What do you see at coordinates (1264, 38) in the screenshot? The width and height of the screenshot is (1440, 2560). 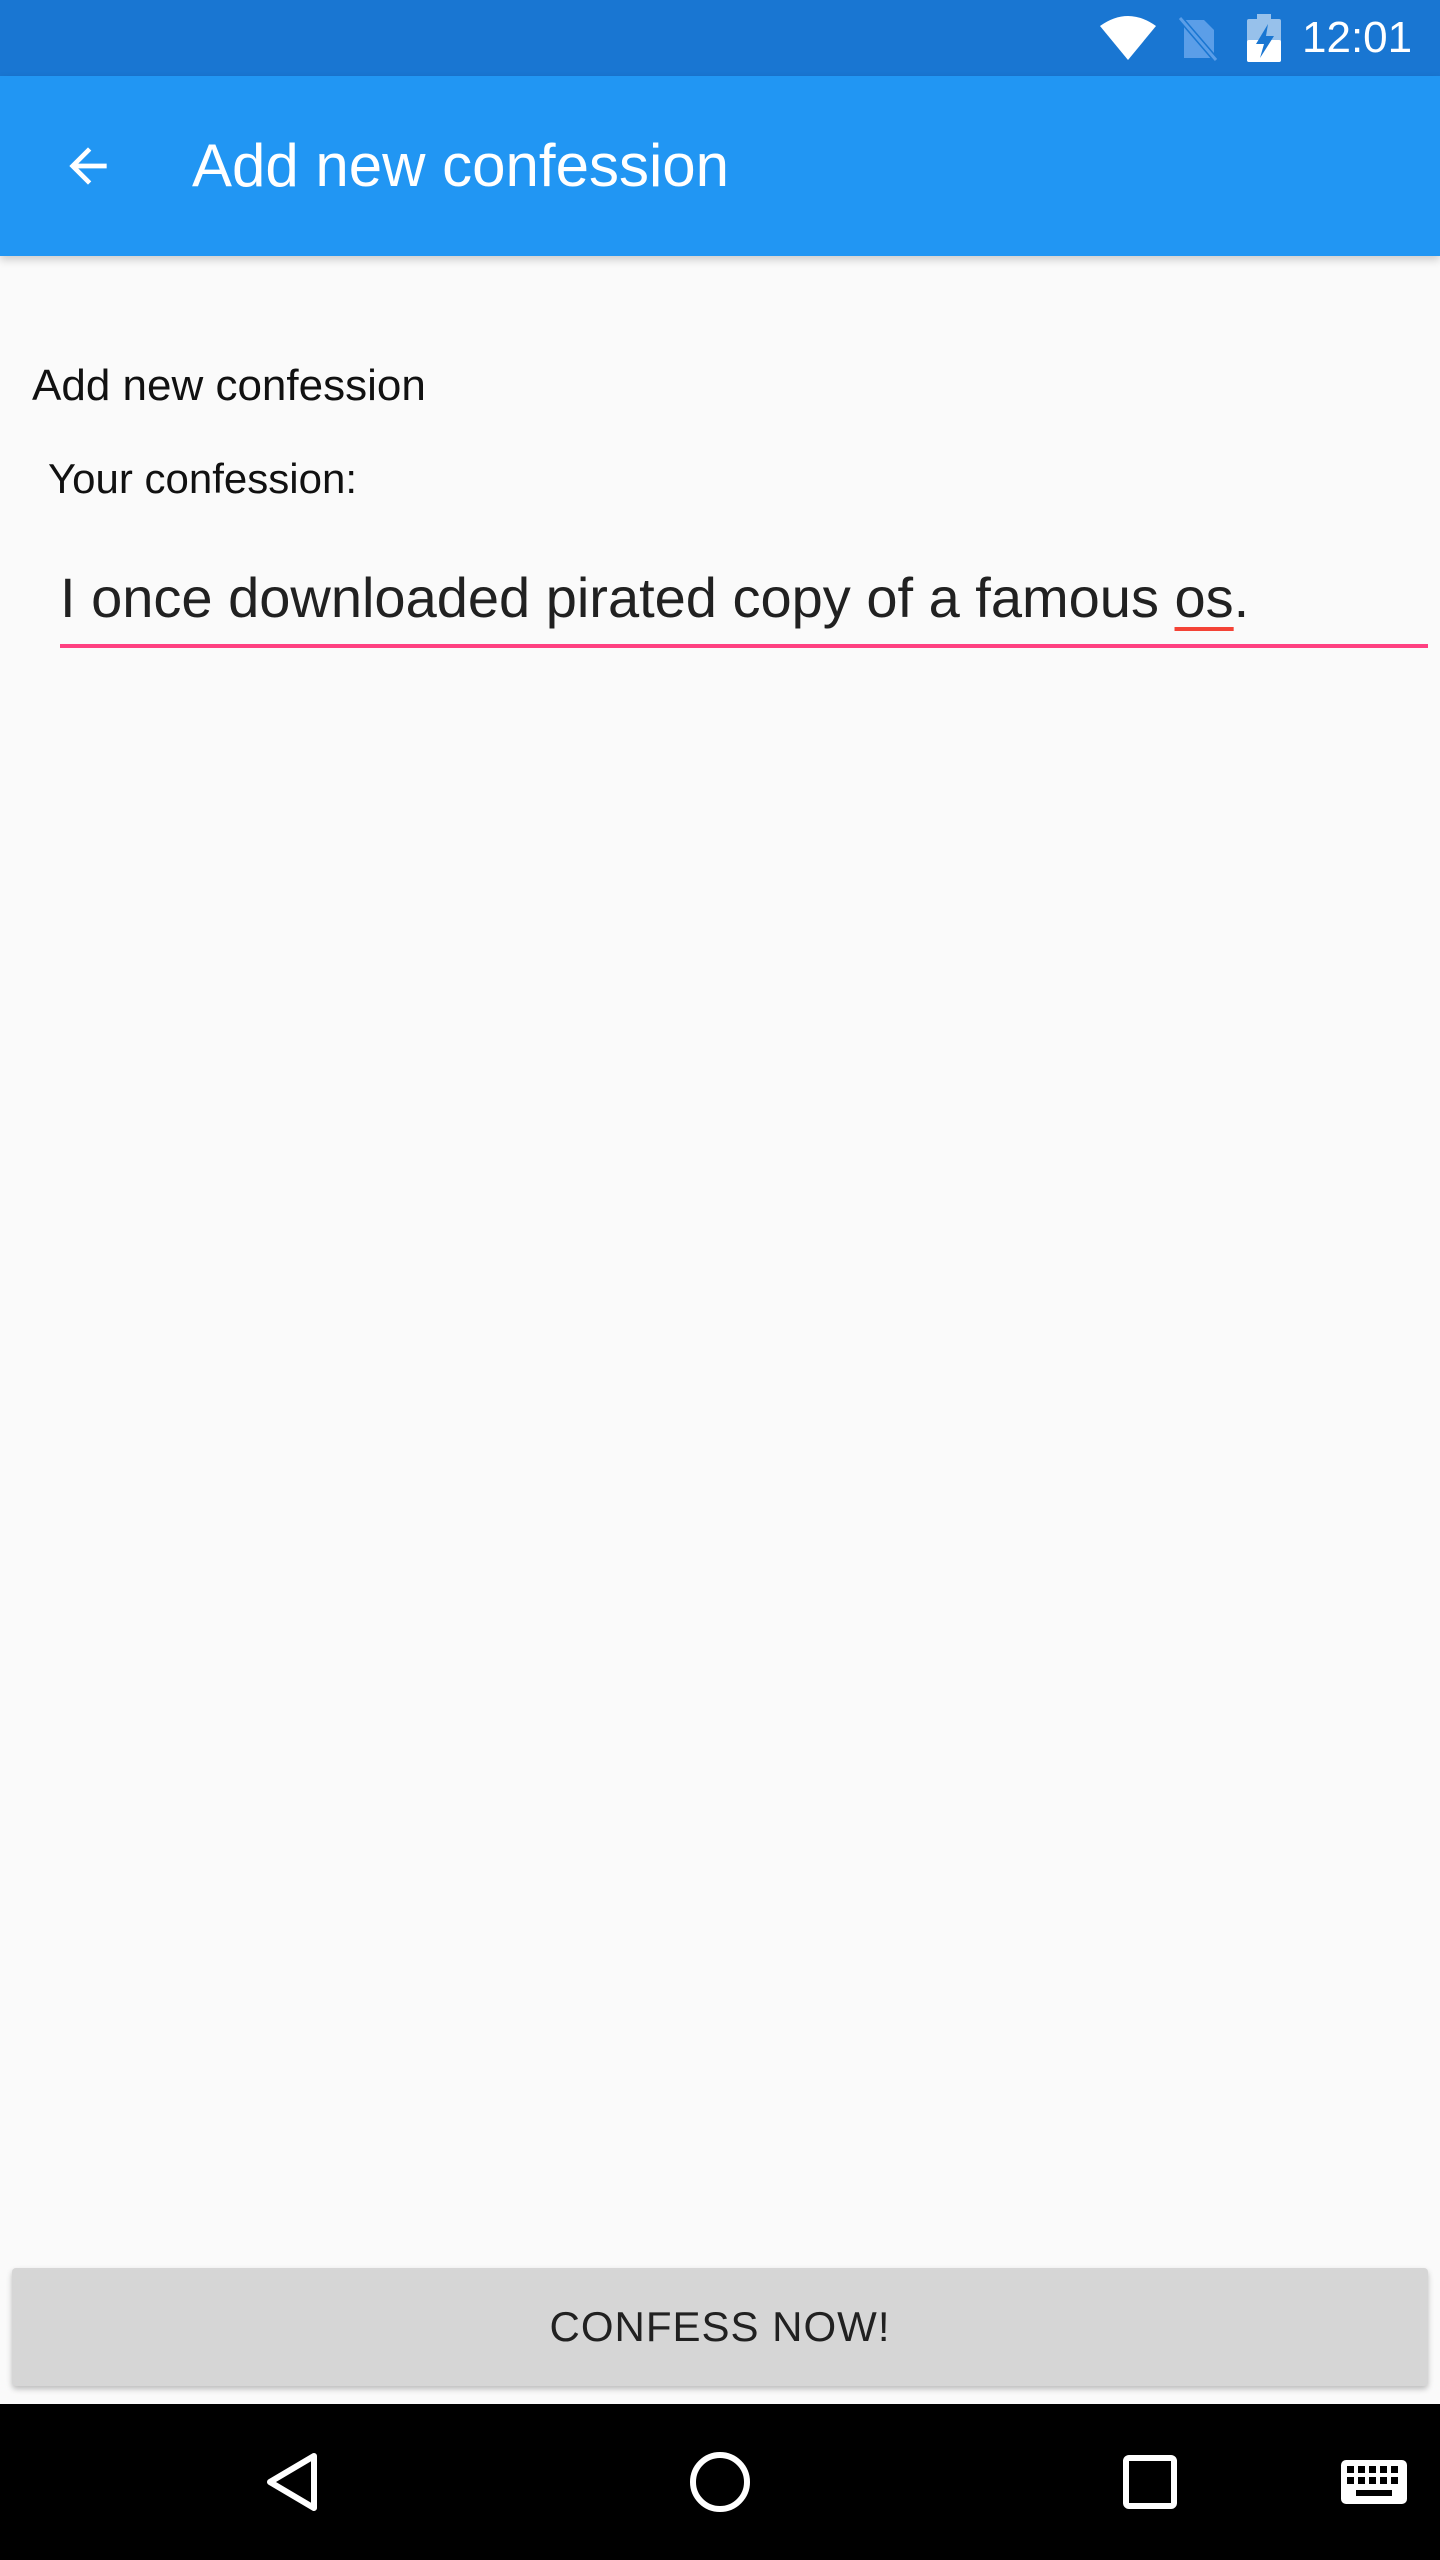 I see `battery-charging-icon` at bounding box center [1264, 38].